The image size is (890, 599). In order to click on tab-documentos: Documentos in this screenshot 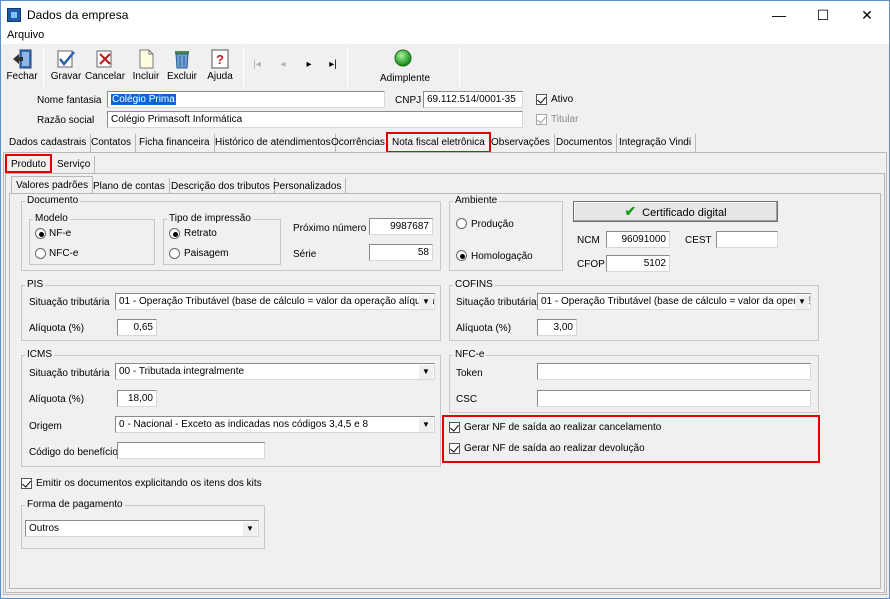, I will do `click(585, 143)`.